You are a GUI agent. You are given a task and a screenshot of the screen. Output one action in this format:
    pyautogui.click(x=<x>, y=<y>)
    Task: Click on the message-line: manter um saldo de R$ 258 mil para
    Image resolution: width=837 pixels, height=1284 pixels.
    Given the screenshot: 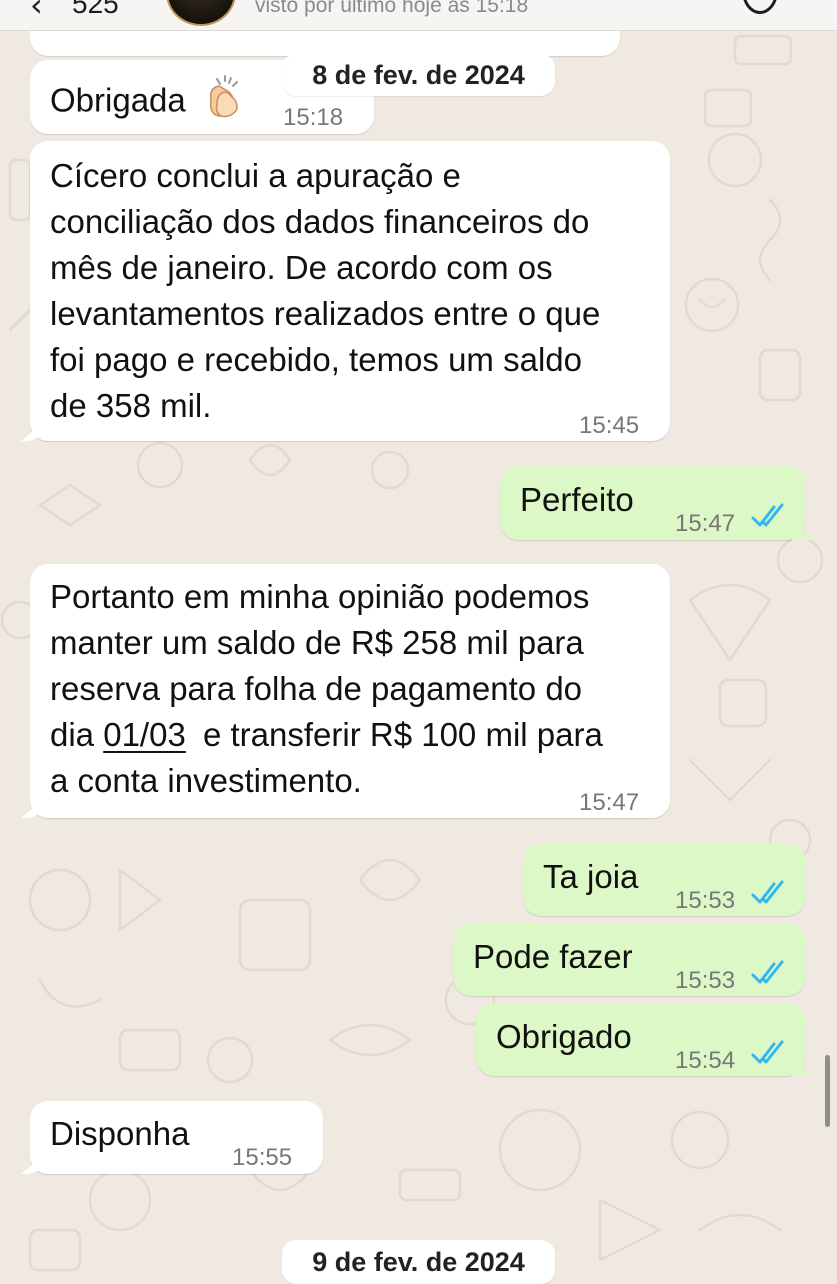 What is the action you would take?
    pyautogui.click(x=317, y=642)
    